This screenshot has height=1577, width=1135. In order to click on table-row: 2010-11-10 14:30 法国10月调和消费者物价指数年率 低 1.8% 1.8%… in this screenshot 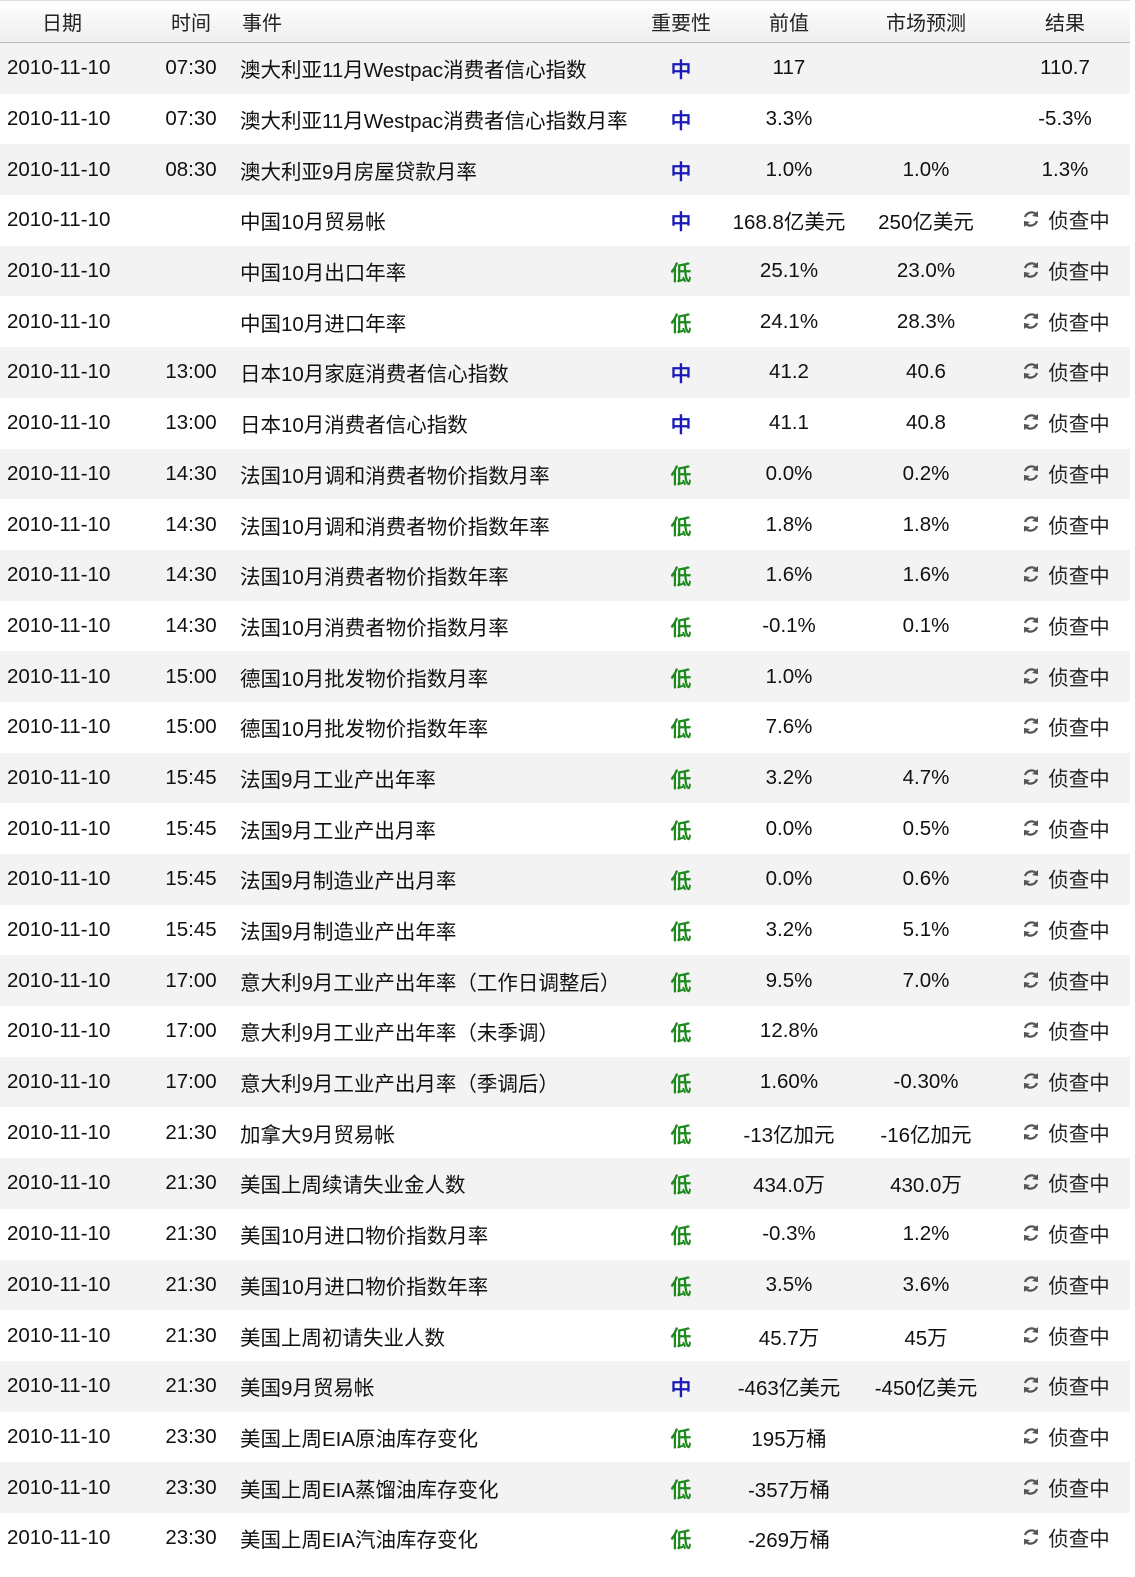, I will do `click(565, 524)`.